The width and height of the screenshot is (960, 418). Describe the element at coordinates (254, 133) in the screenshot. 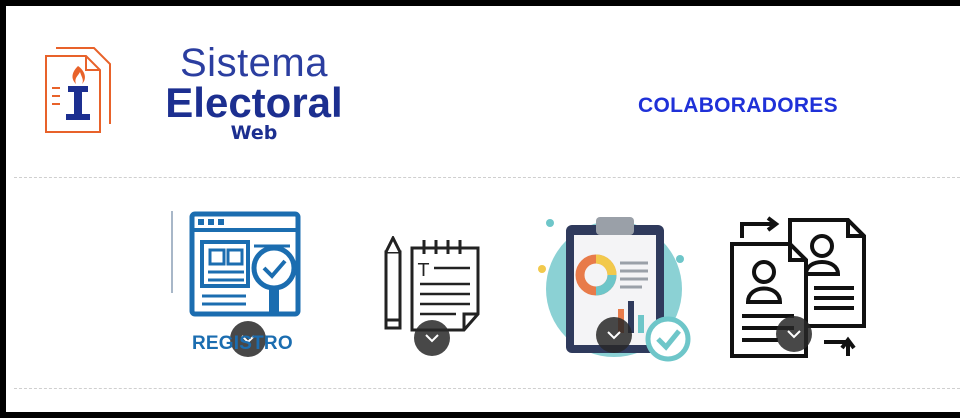

I see `logo-line-web: Web` at that location.